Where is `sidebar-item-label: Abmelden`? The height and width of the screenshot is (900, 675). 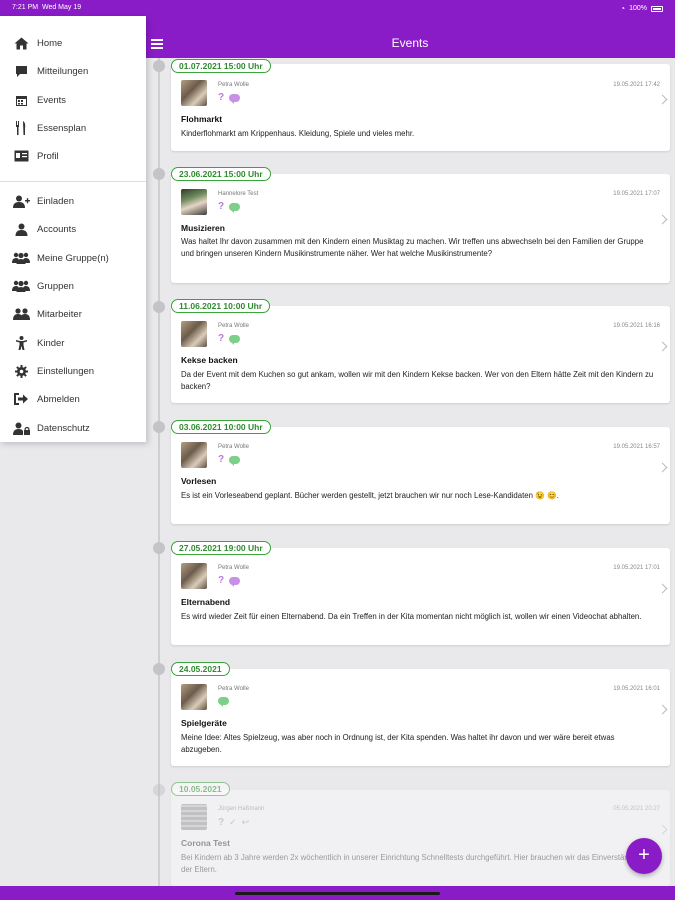
sidebar-item-label: Abmelden is located at coordinates (58, 399).